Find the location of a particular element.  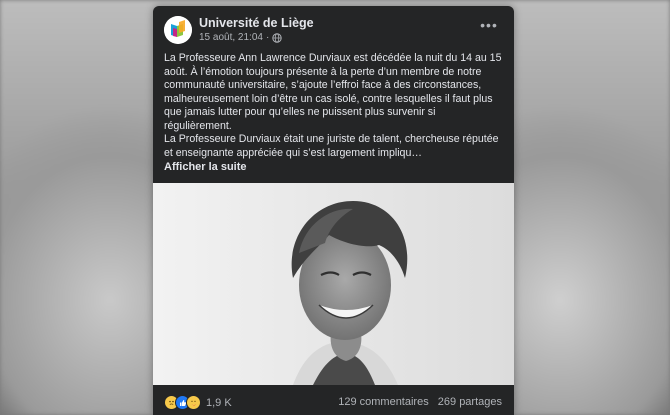

globe-icon is located at coordinates (277, 37).